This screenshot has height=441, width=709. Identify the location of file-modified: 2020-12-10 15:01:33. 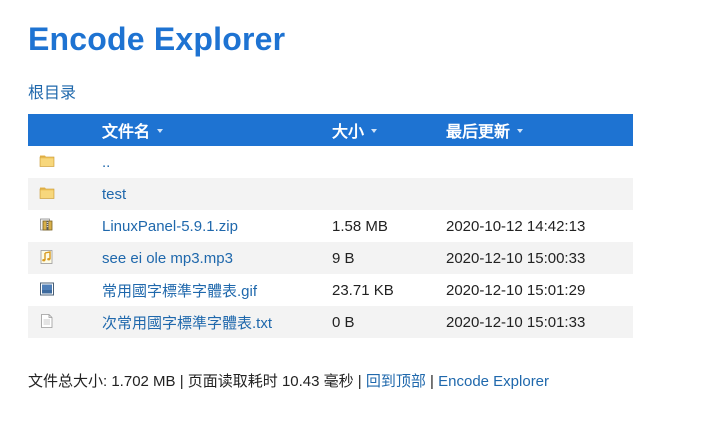
(539, 322).